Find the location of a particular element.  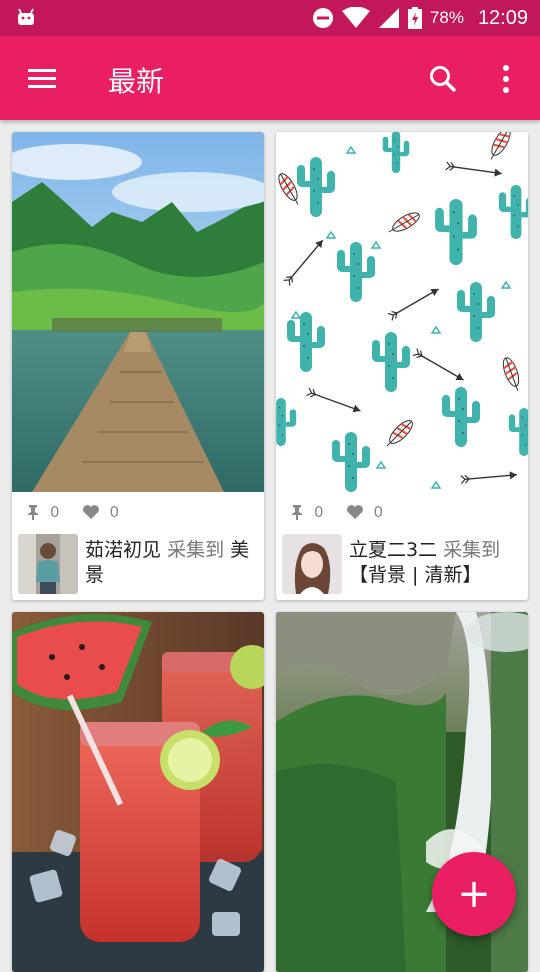

status-bar: 78% 12:09 is located at coordinates (270, 18).